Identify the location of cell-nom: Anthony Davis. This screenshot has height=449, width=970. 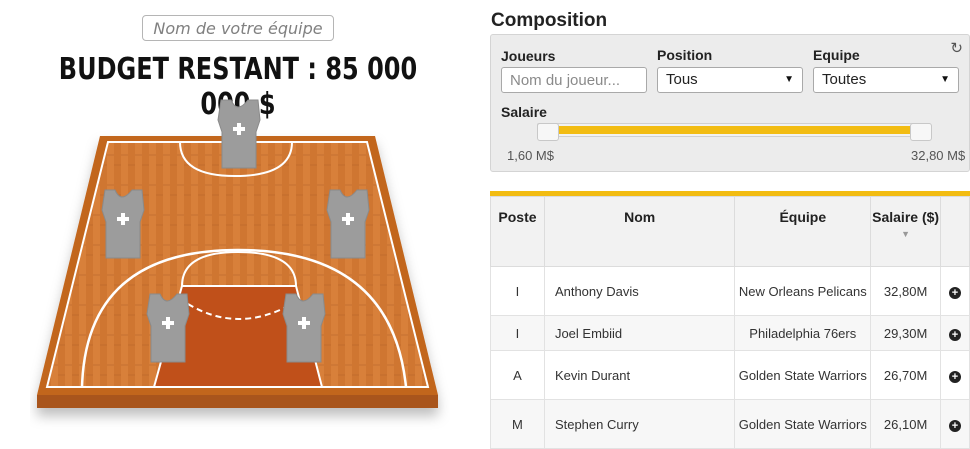
(639, 291).